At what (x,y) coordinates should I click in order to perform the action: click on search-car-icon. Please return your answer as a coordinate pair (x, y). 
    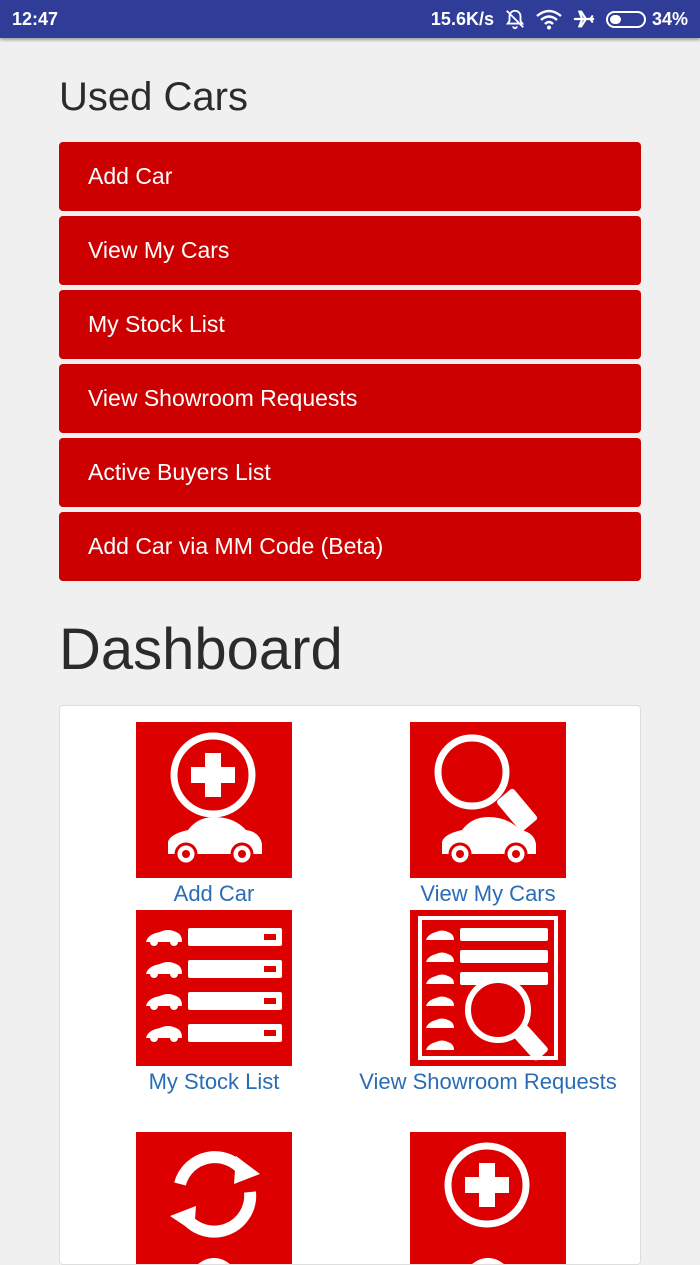
    Looking at the image, I should click on (488, 800).